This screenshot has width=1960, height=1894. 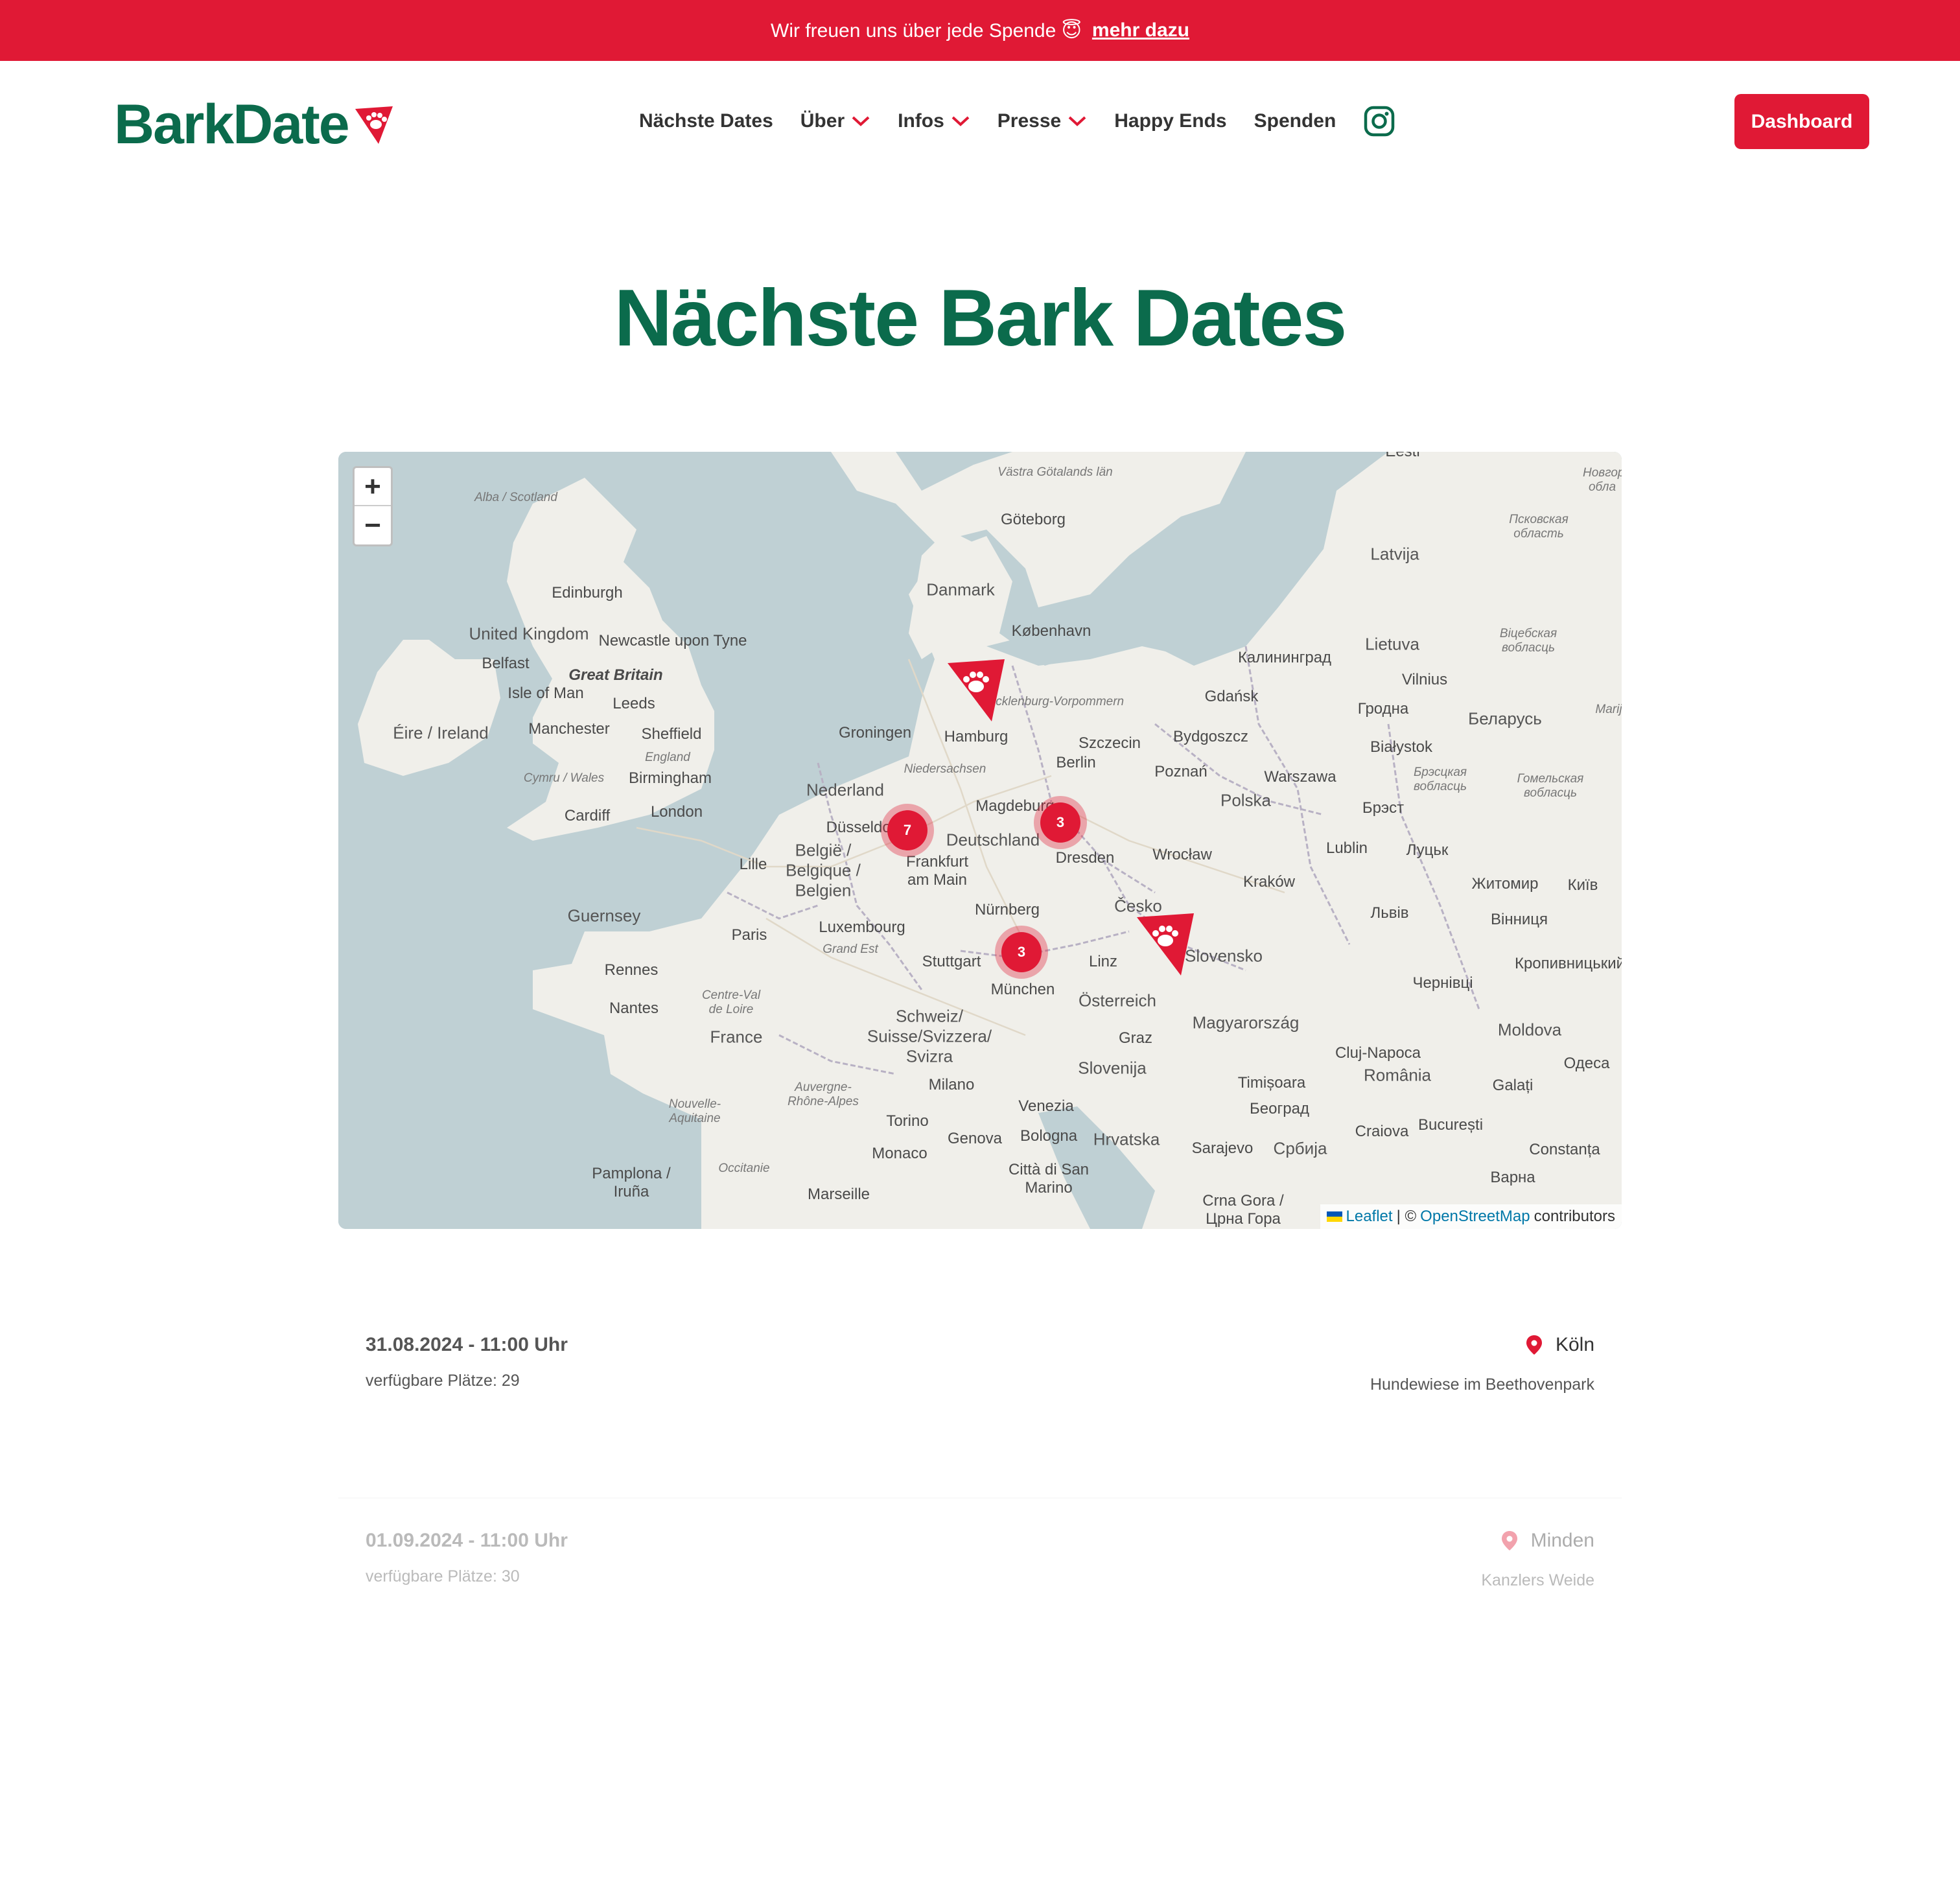 What do you see at coordinates (1389, 913) in the screenshot?
I see `map-label: Львів` at bounding box center [1389, 913].